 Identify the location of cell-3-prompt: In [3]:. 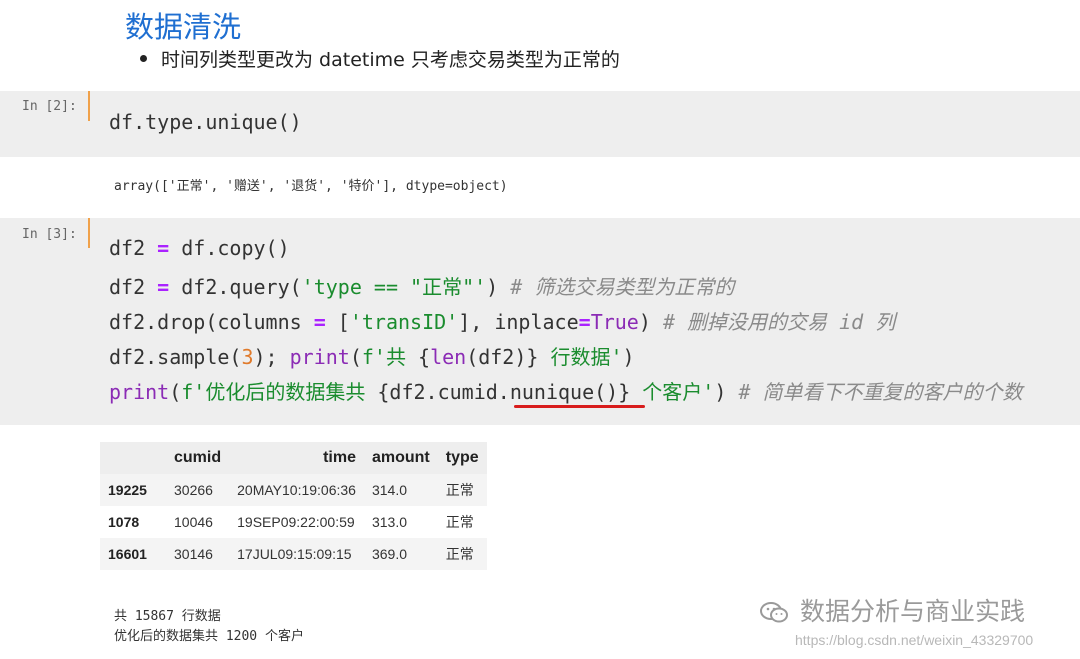
(49, 234).